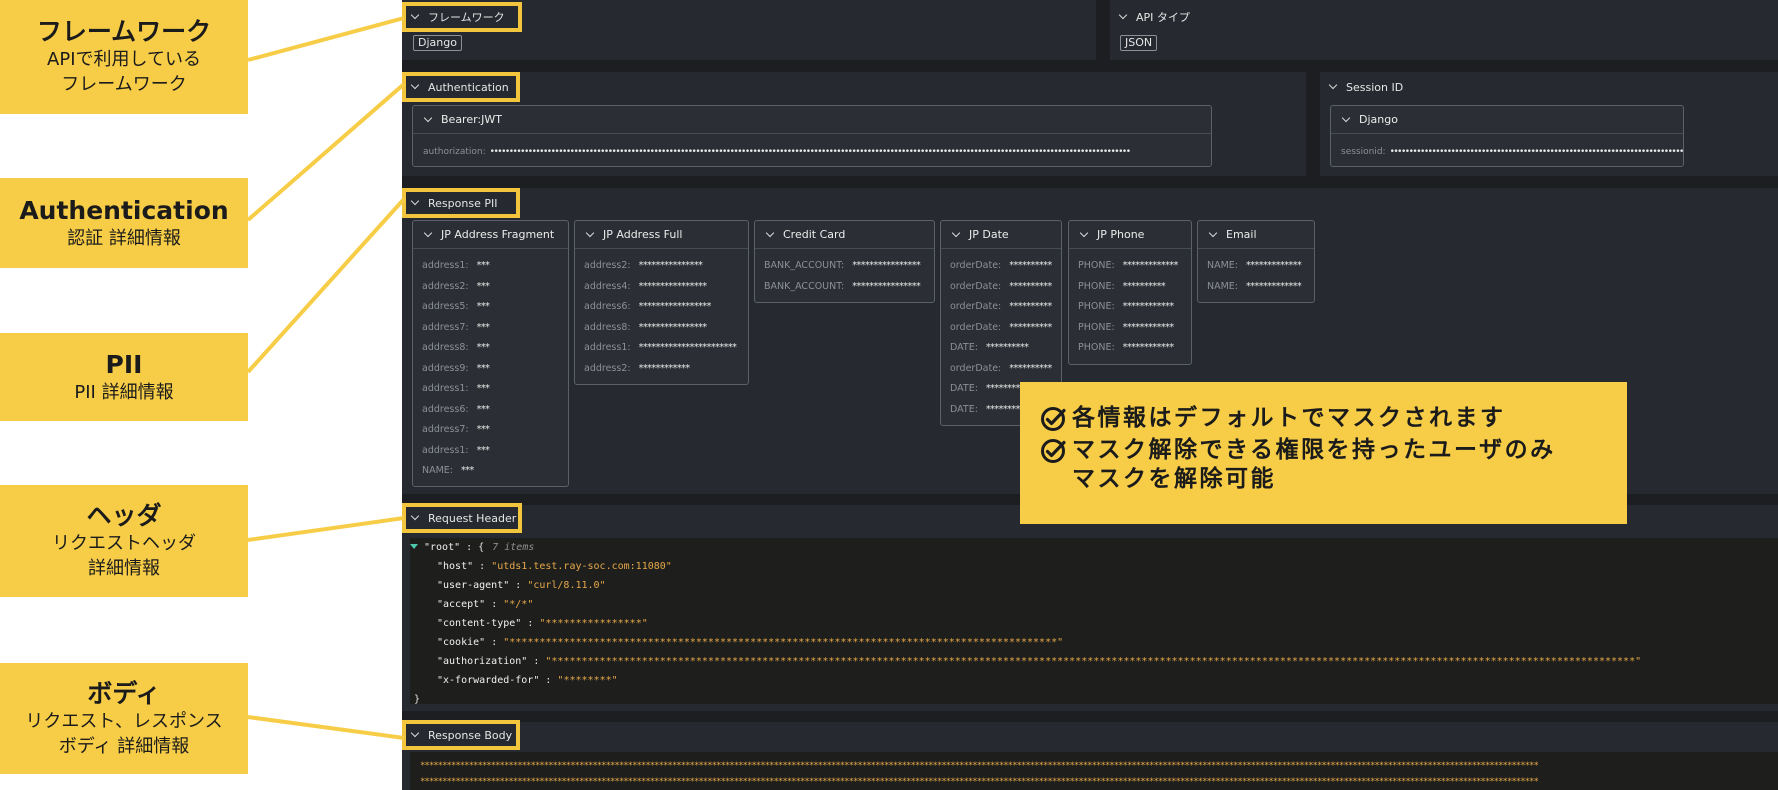  Describe the element at coordinates (844, 287) in the screenshot. I see `pii-row: BANK_ACCOUNT: ****************` at that location.